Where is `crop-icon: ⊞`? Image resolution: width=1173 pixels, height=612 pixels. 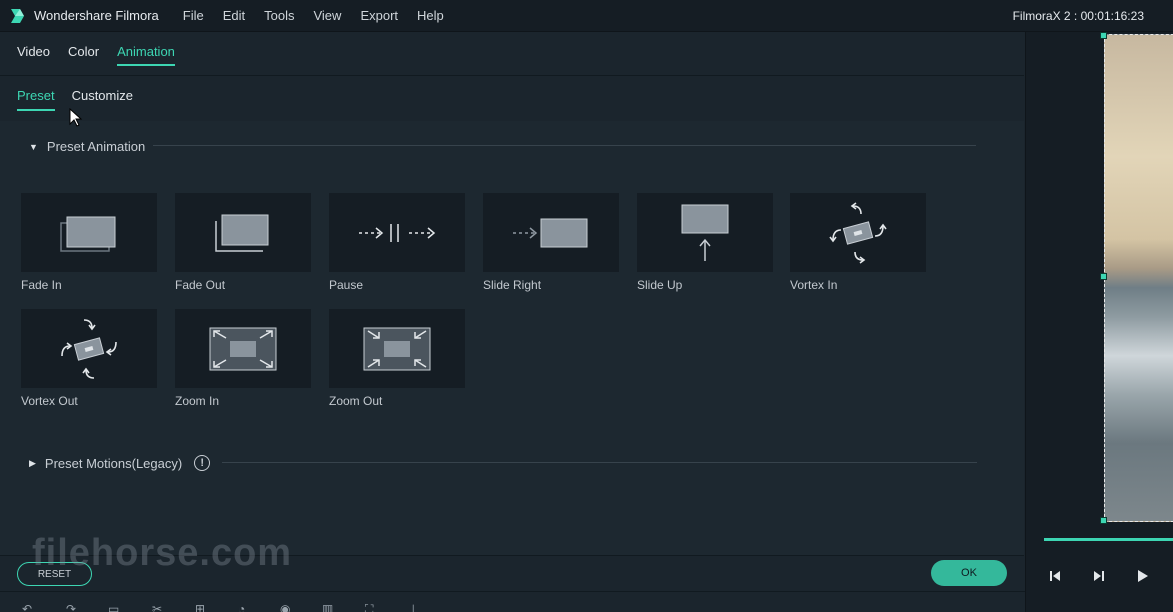
crop-icon: ⊞ is located at coordinates (202, 607).